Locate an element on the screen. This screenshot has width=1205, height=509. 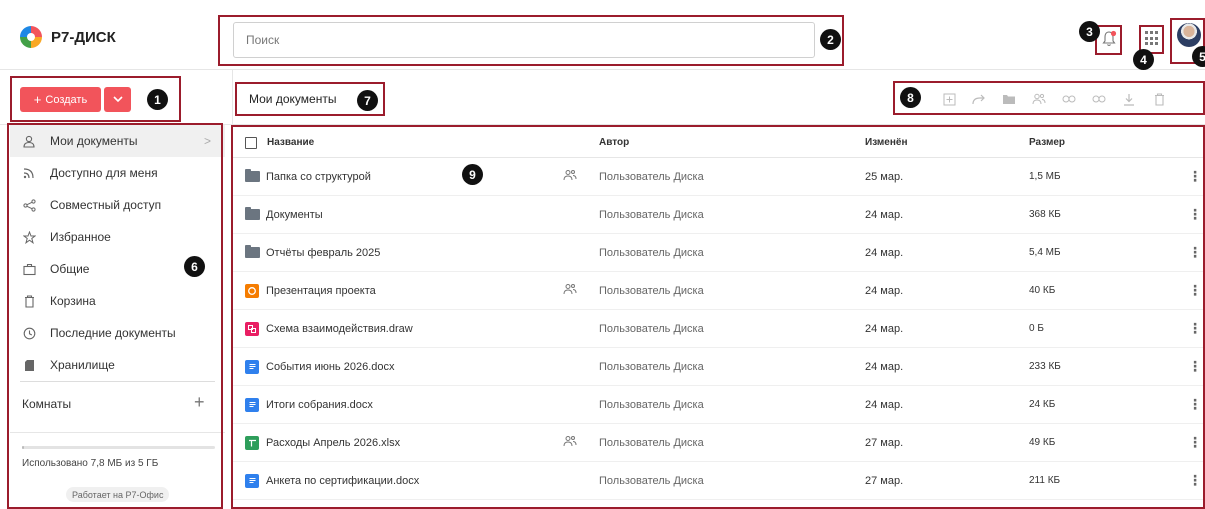
annotation-badge-8: 8 is located at coordinates (910, 97).